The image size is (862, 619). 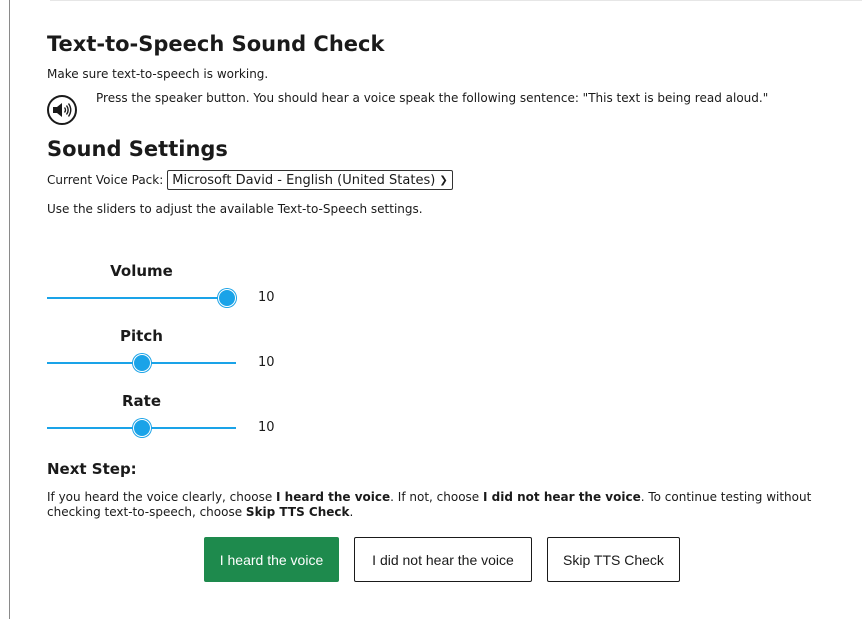 What do you see at coordinates (297, 512) in the screenshot?
I see `instruction-bold-skip: Skip TTS Check` at bounding box center [297, 512].